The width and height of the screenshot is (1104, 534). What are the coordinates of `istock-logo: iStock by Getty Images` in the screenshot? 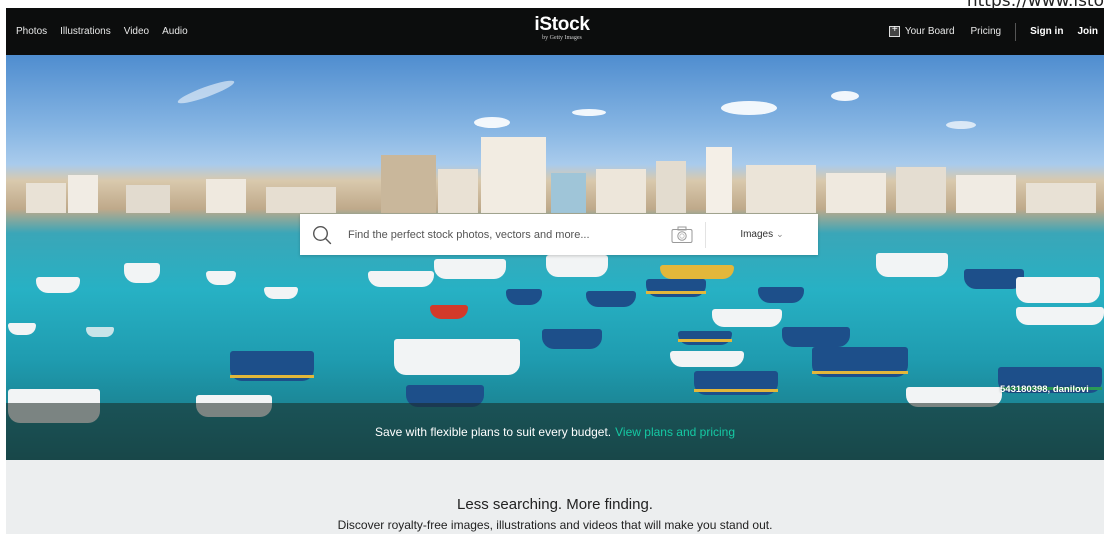 It's located at (562, 27).